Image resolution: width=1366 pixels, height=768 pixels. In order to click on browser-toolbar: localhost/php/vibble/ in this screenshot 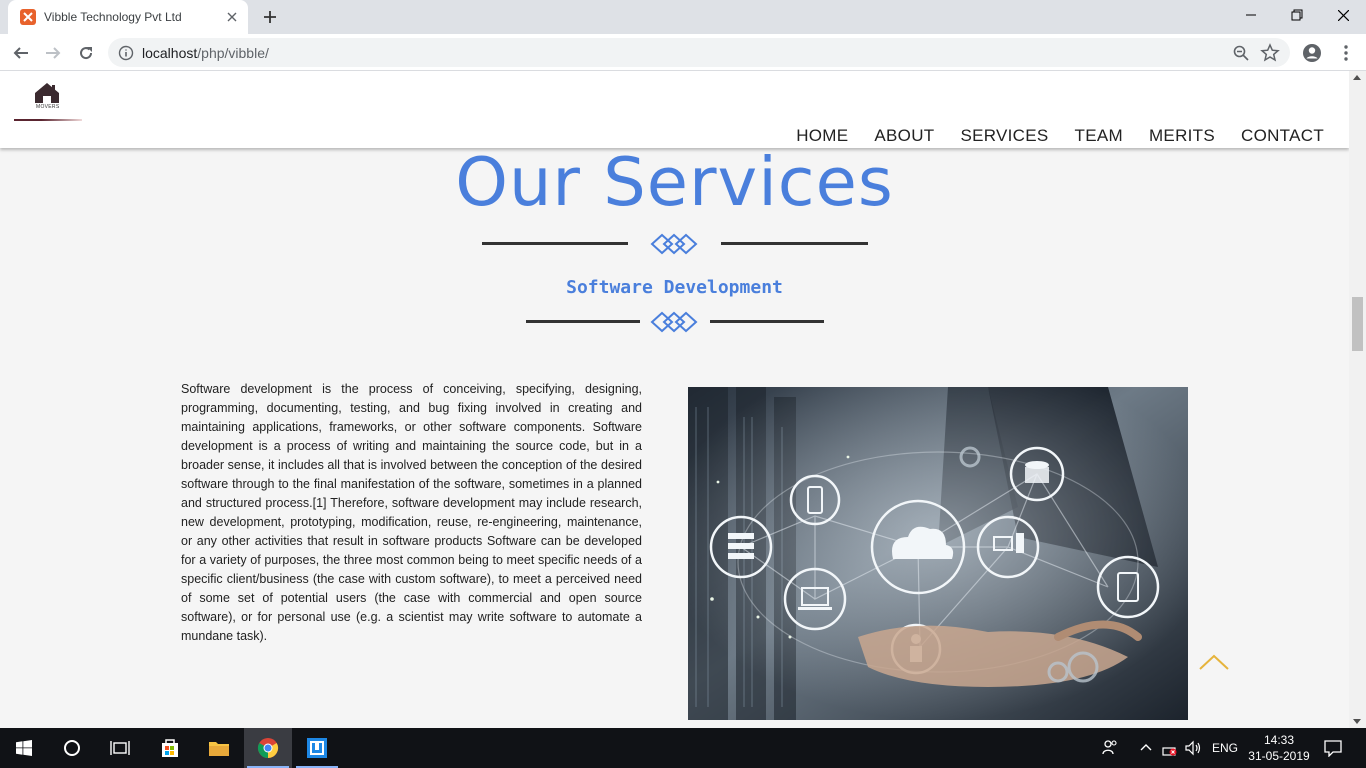, I will do `click(683, 52)`.